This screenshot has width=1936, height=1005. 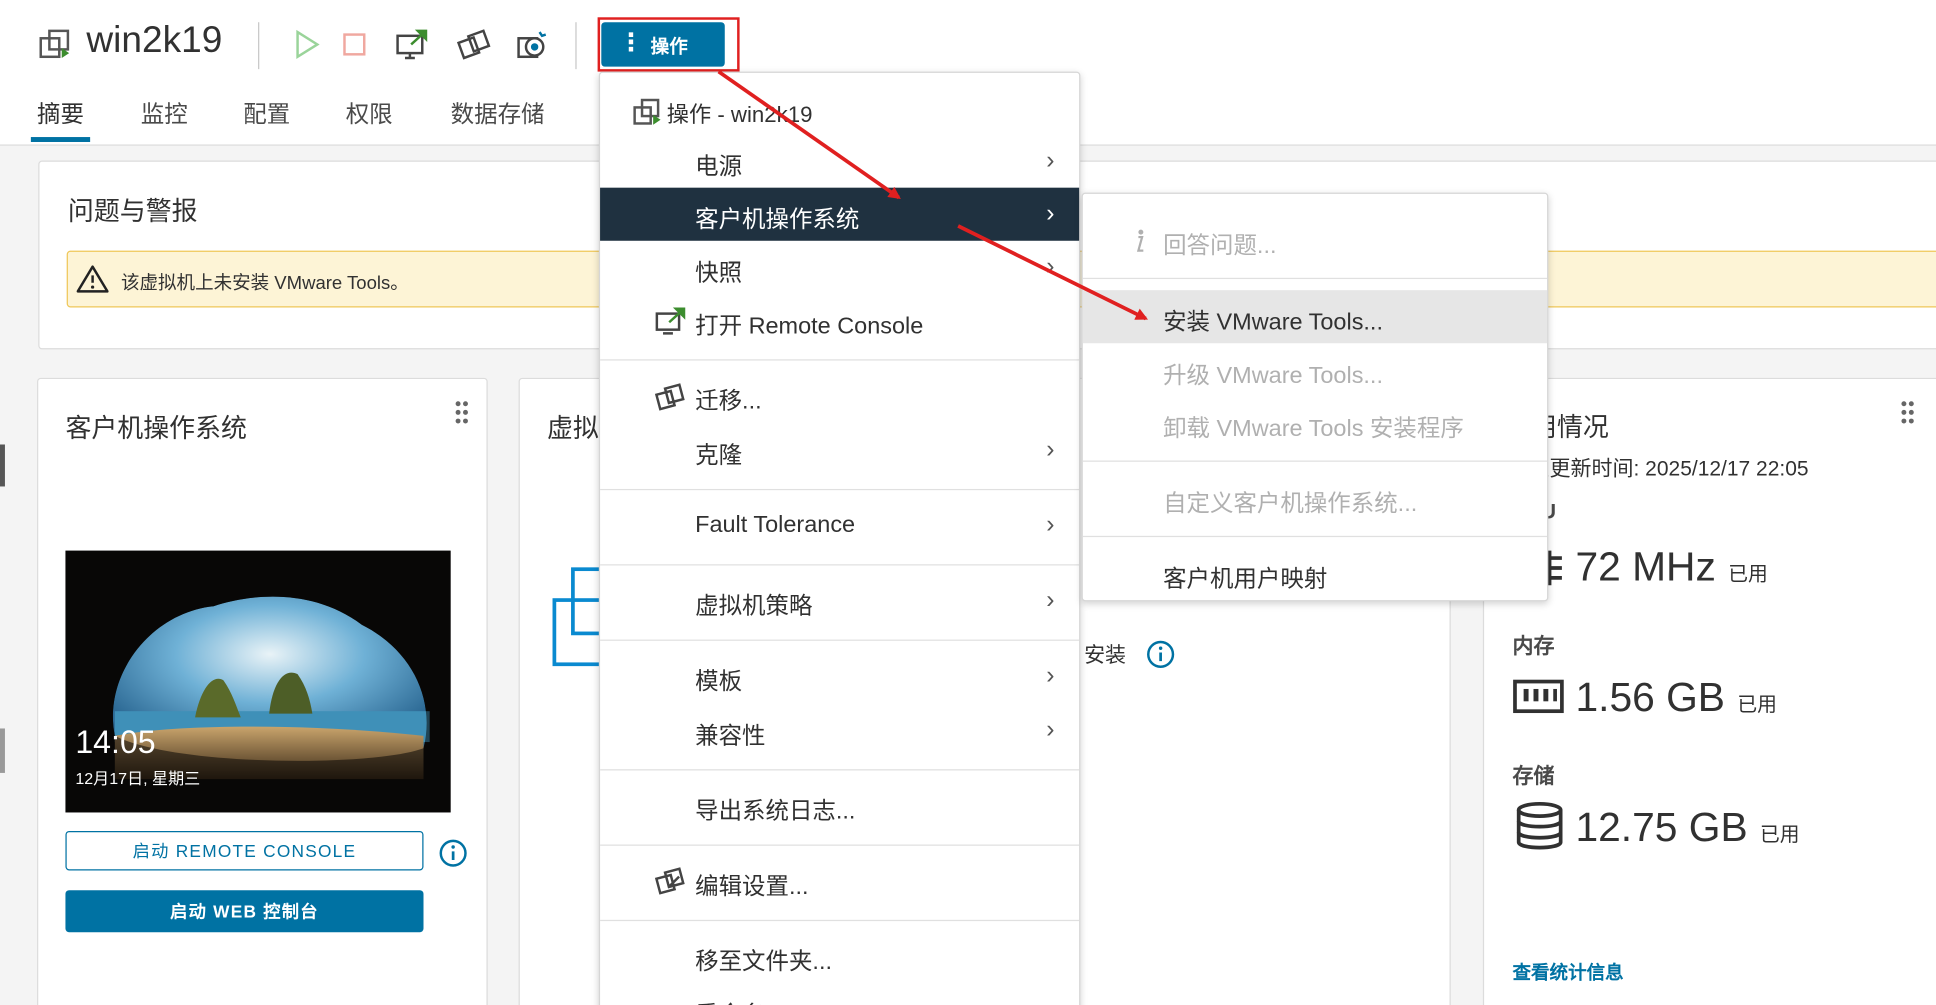 I want to click on power-on-icon, so click(x=306, y=44).